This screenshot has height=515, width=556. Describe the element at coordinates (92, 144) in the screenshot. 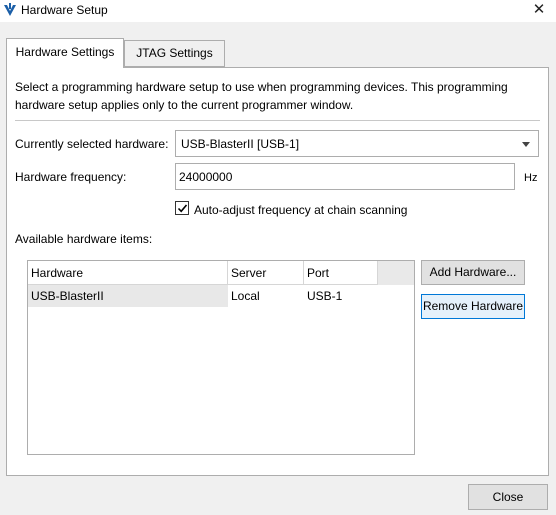

I see `selected-hardware-label: Currently selected hardware:` at that location.